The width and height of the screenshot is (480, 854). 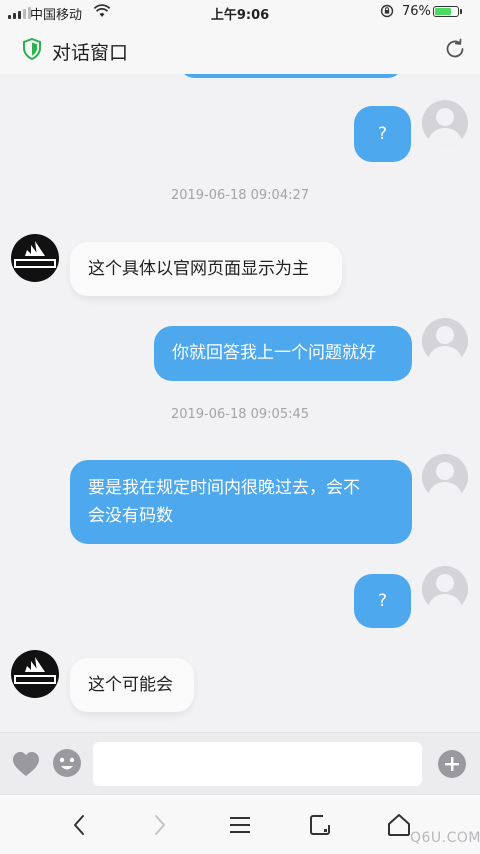 I want to click on previous-message-bubble, so click(x=291, y=76).